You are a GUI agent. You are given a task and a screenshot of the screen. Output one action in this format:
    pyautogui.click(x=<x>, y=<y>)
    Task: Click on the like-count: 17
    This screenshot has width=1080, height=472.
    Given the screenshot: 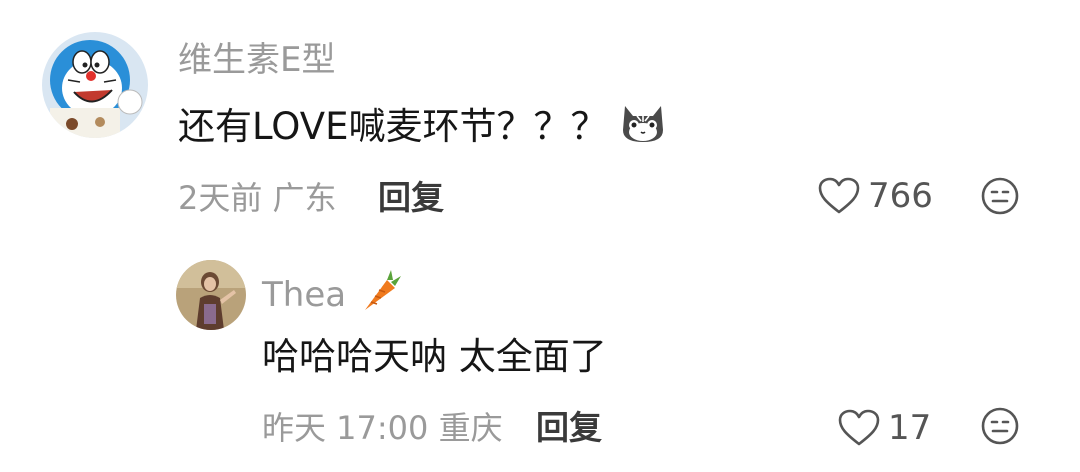 What is the action you would take?
    pyautogui.click(x=910, y=428)
    